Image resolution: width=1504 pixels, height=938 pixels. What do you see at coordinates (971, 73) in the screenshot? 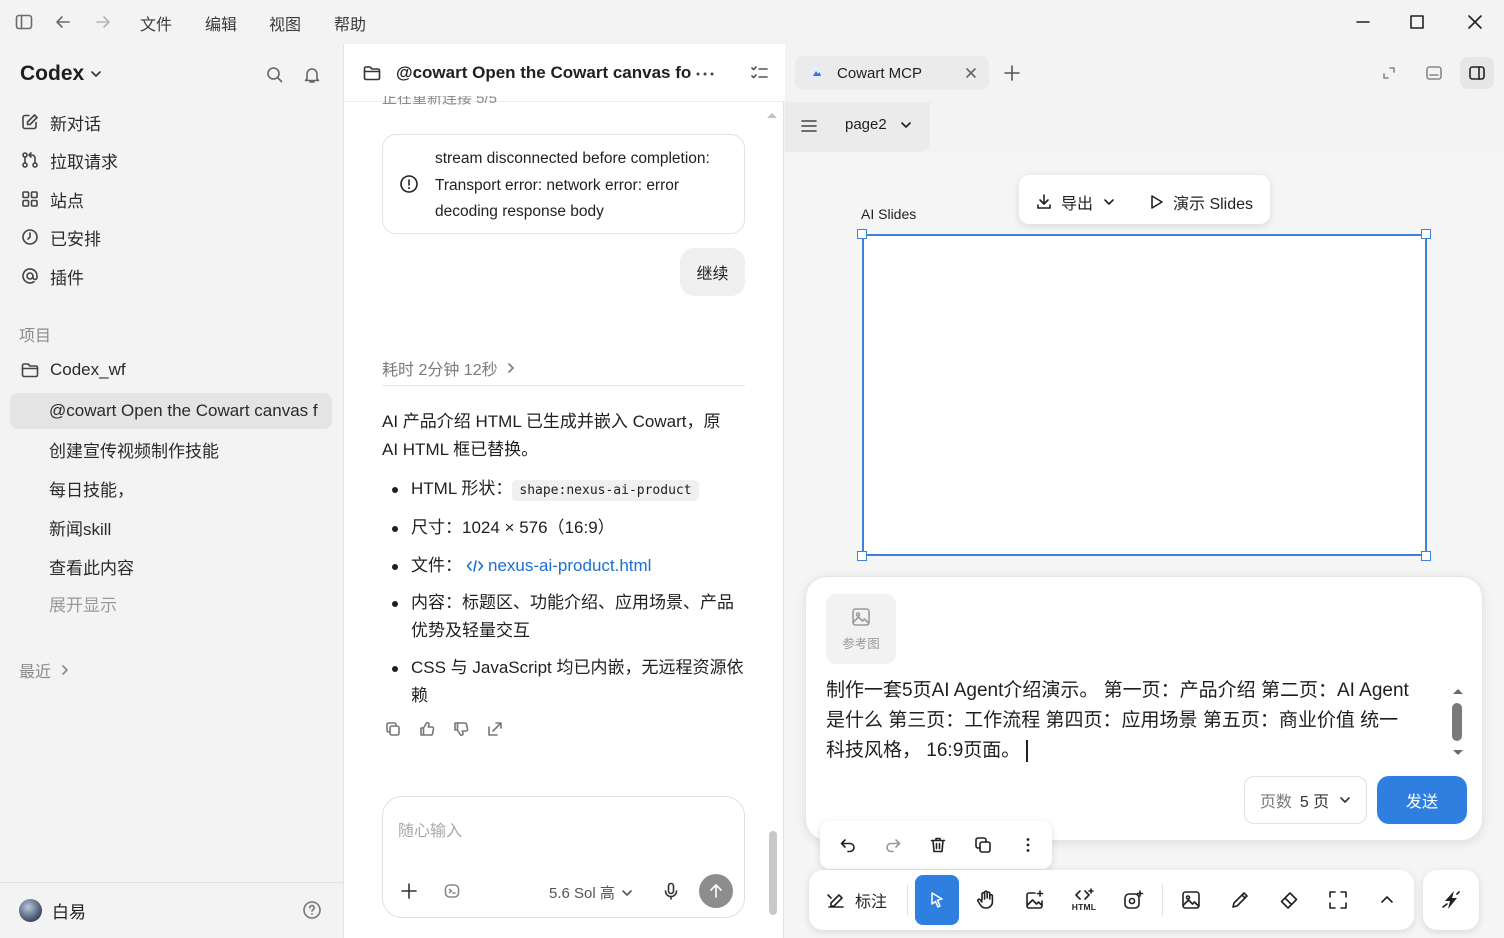
I see `close-tab-icon` at bounding box center [971, 73].